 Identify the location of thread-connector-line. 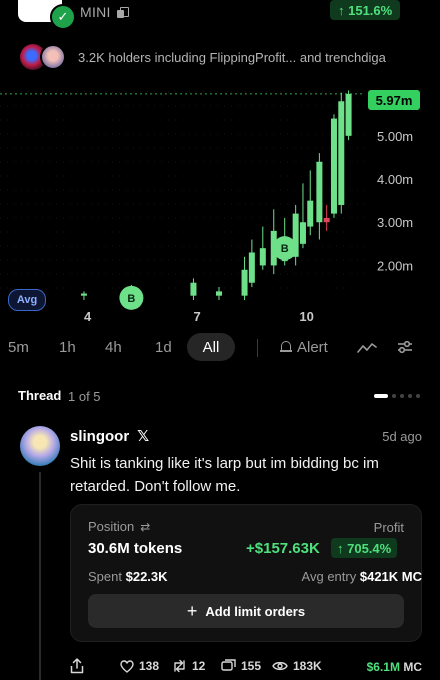
(40, 576).